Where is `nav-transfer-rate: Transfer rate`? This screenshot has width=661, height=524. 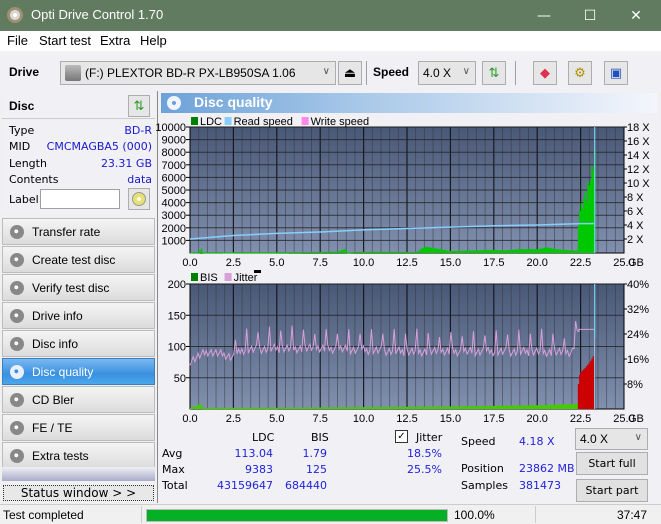 nav-transfer-rate: Transfer rate is located at coordinates (78, 231).